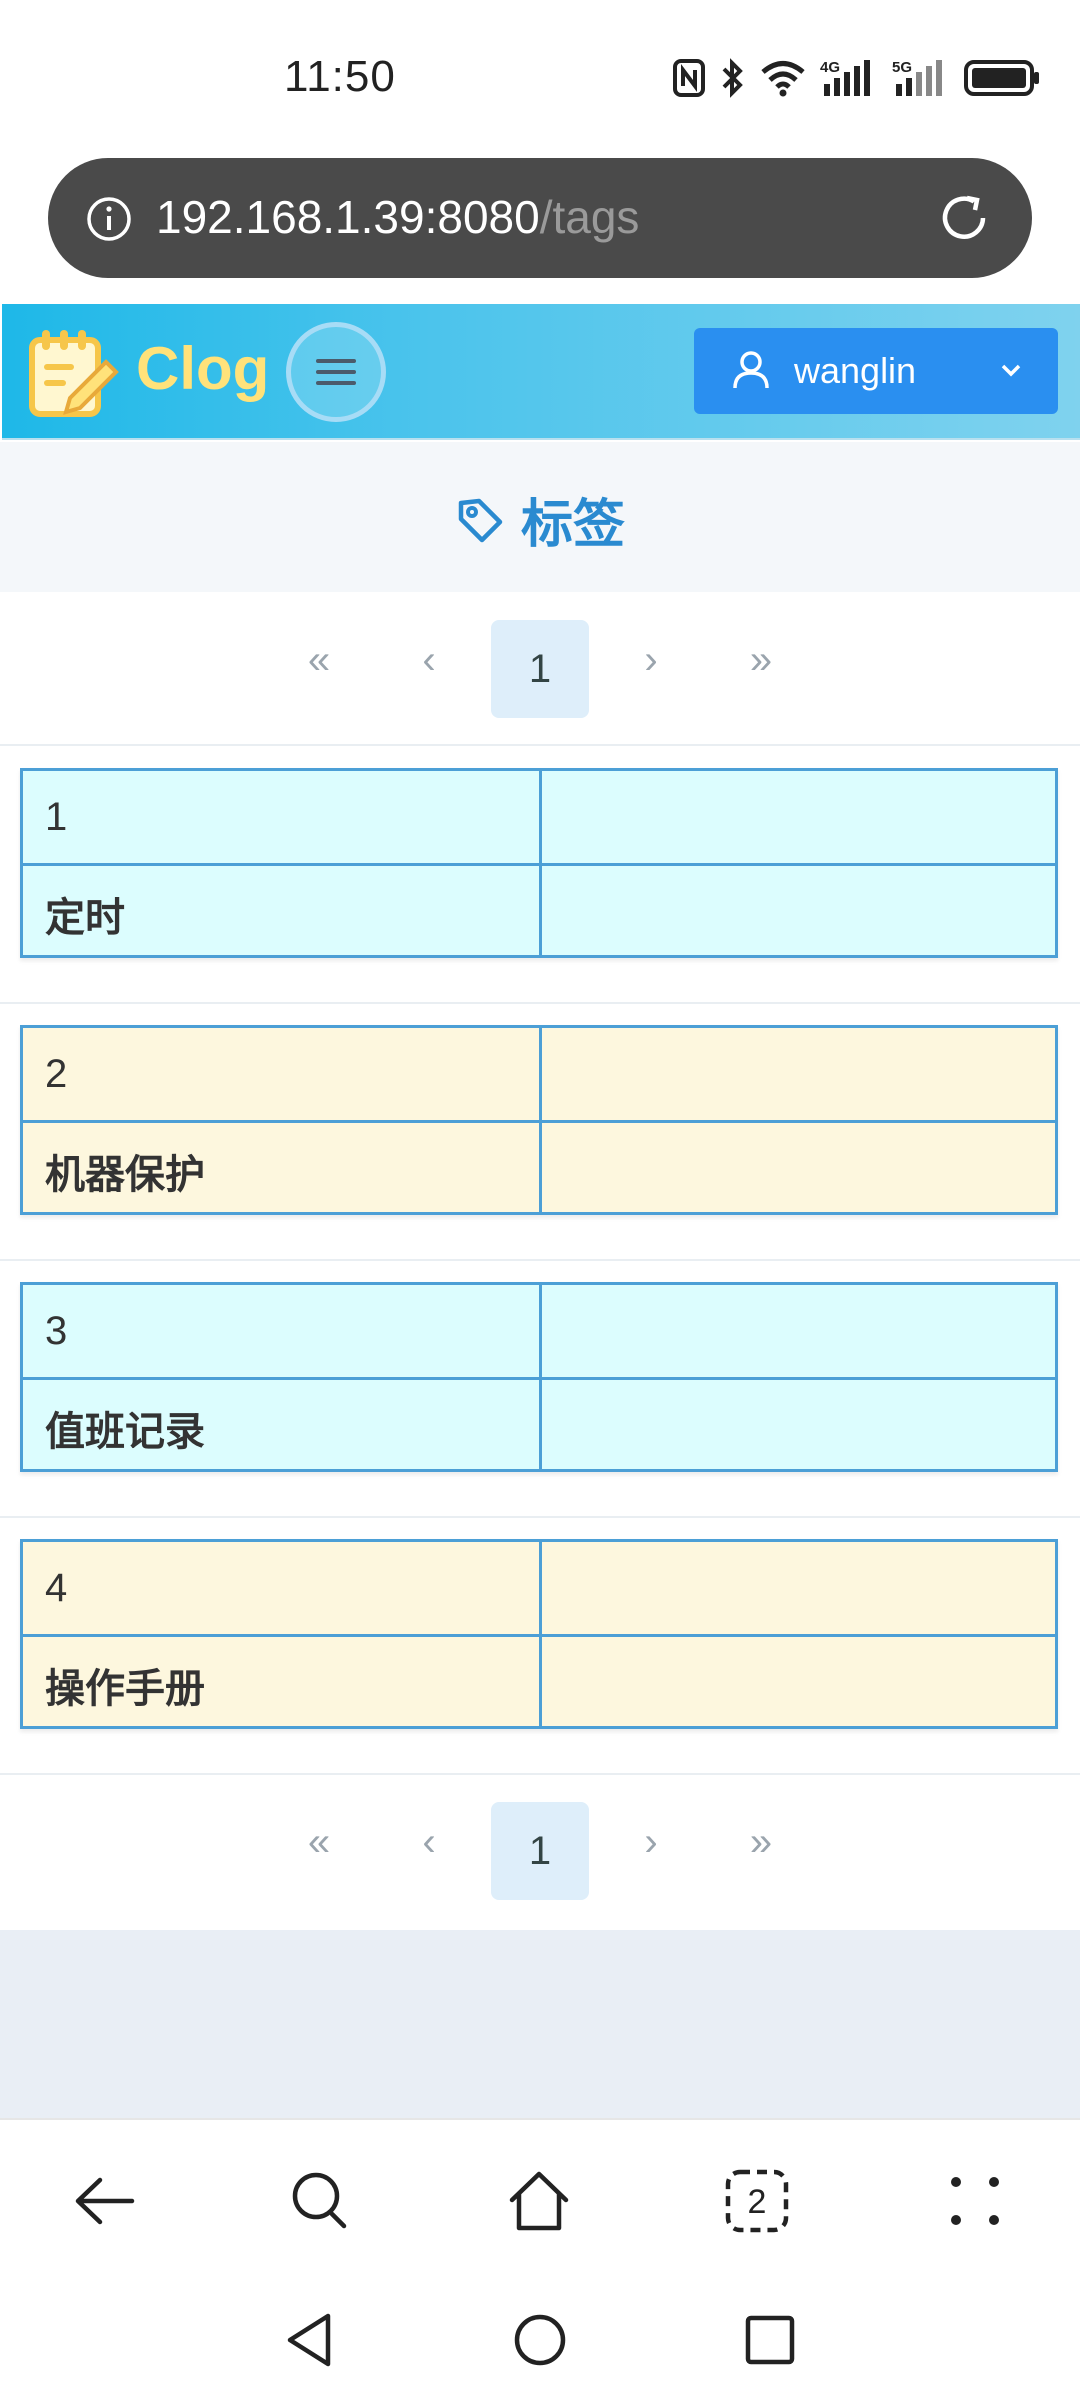 This screenshot has height=2400, width=1080. What do you see at coordinates (72, 372) in the screenshot?
I see `notepad-pencil-icon` at bounding box center [72, 372].